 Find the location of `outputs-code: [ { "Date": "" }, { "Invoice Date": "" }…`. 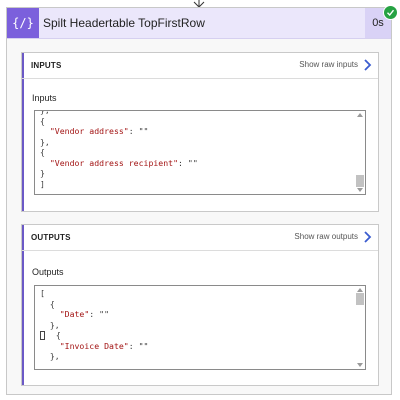

outputs-code: [ { "Date": "" }, { "Invoice Date": "" }… is located at coordinates (94, 325).